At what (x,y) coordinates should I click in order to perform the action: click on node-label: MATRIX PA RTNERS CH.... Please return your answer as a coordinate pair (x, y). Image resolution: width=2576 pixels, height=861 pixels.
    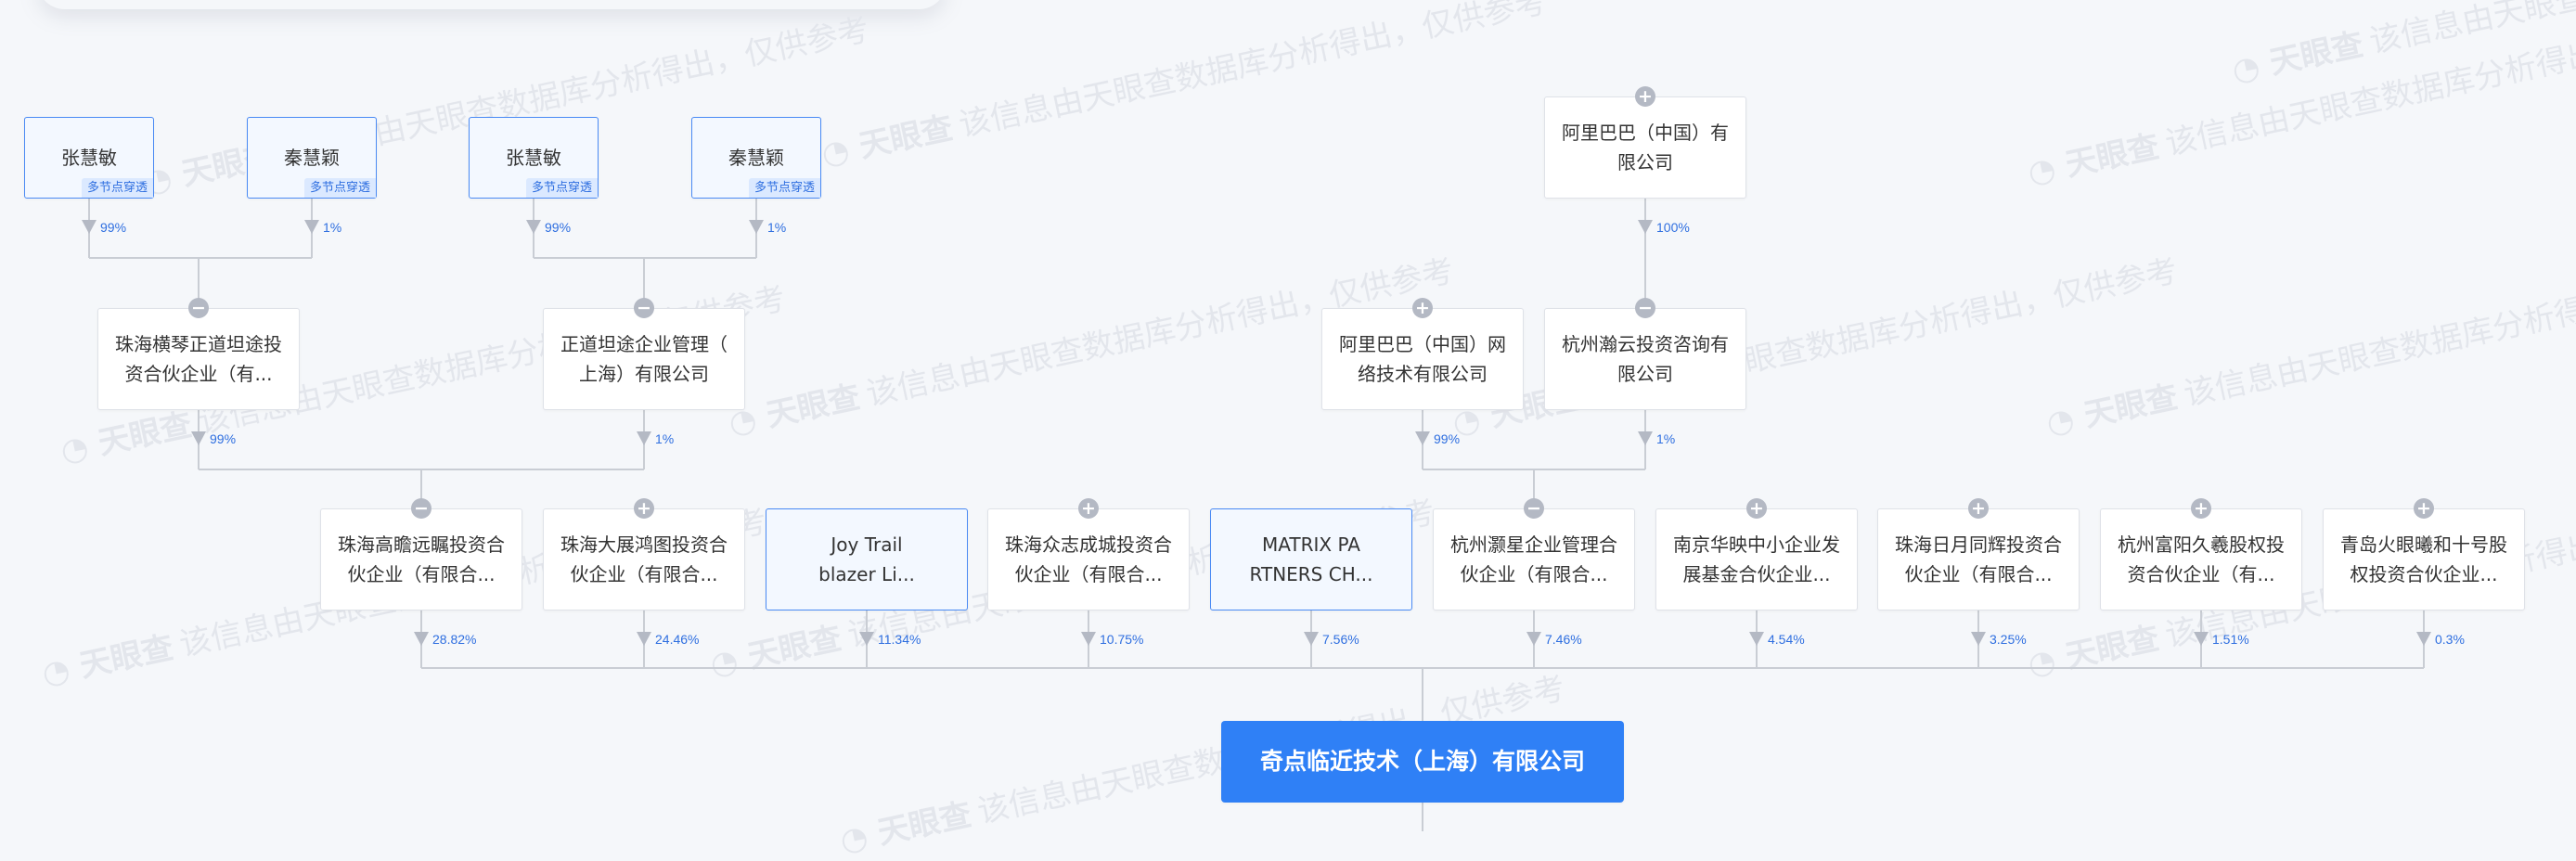
    Looking at the image, I should click on (1311, 559).